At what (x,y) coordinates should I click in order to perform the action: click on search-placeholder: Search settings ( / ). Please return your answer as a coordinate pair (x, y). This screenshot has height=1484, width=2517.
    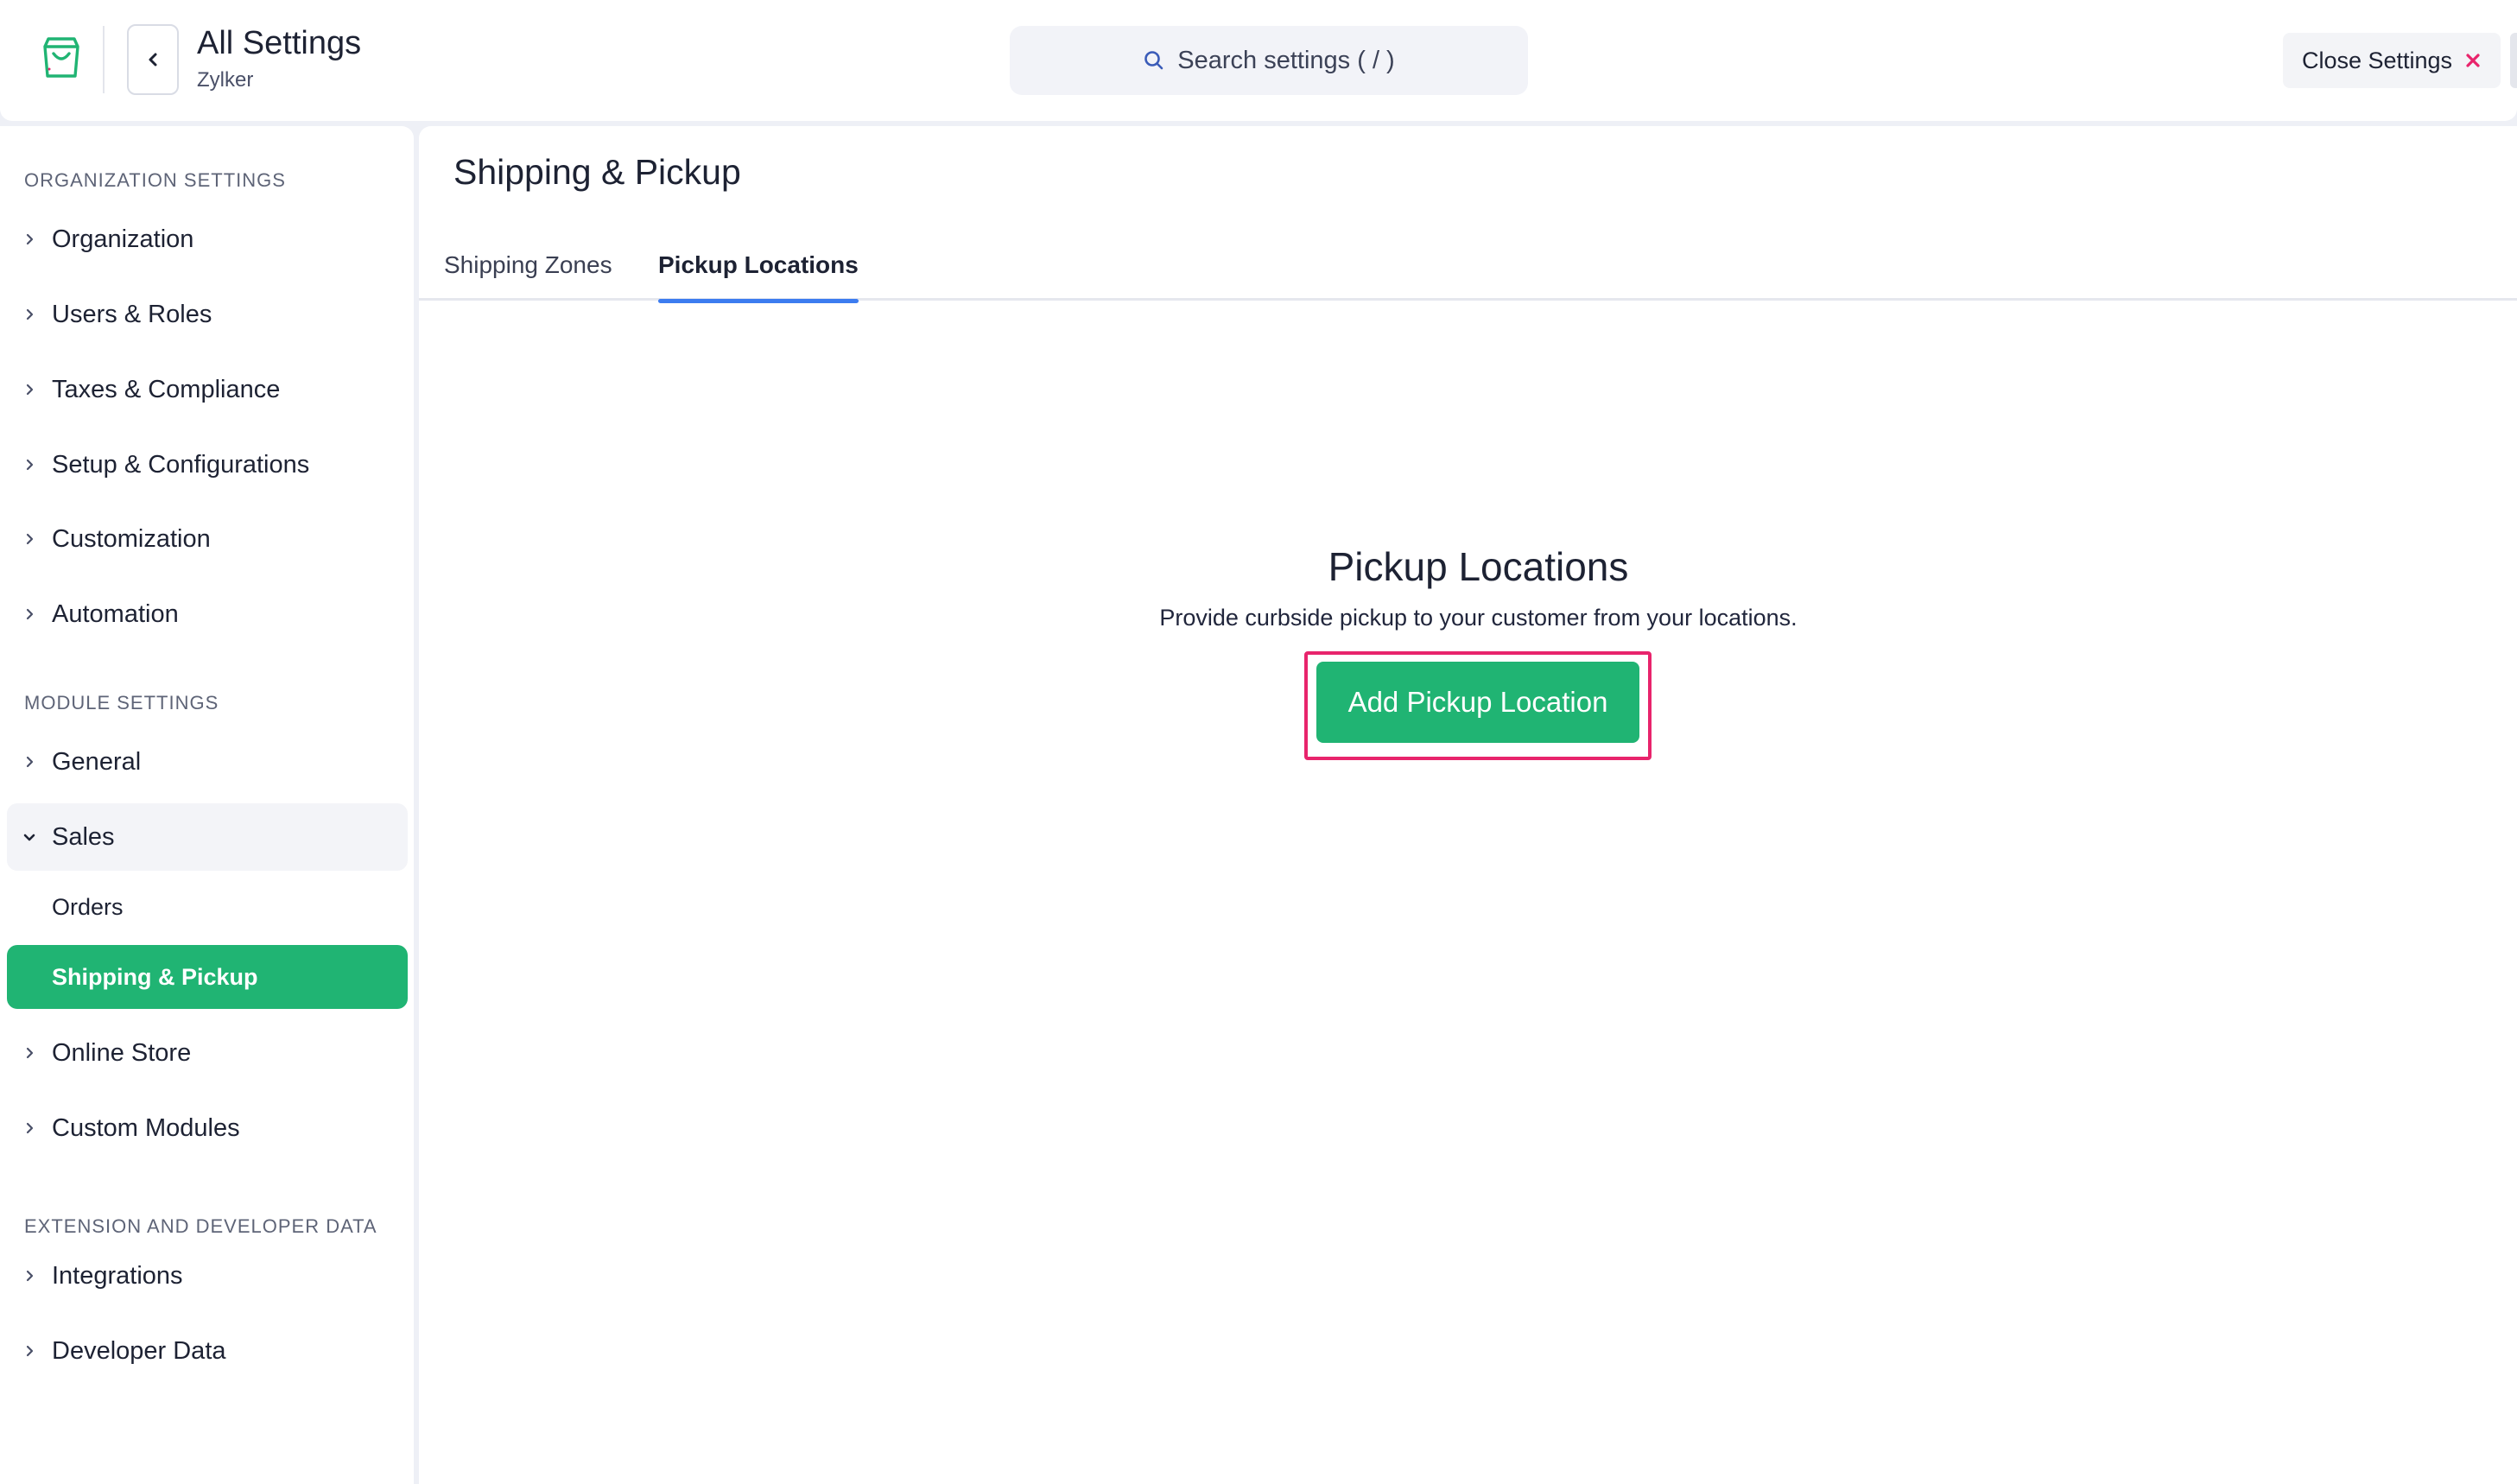
    Looking at the image, I should click on (1286, 60).